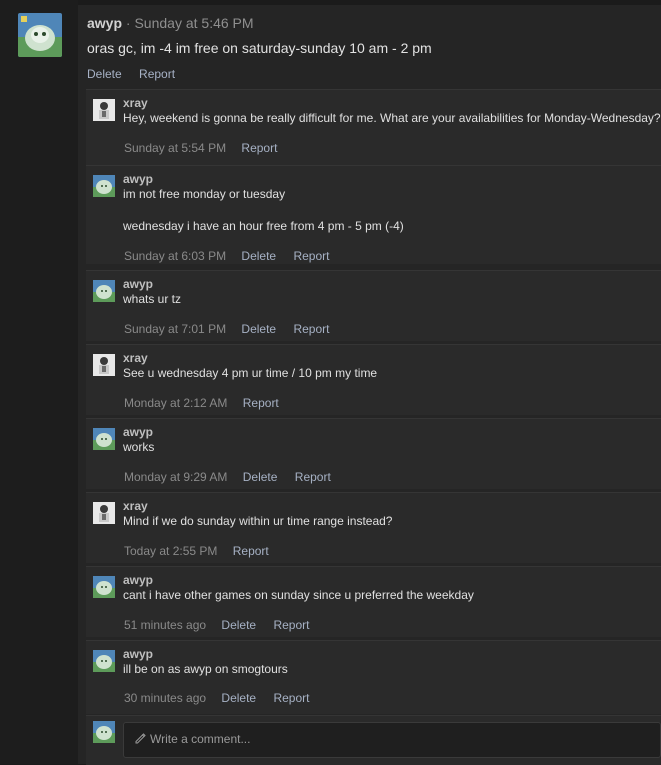  I want to click on comment-timestamp: Monday at 9:29 AM, so click(175, 477).